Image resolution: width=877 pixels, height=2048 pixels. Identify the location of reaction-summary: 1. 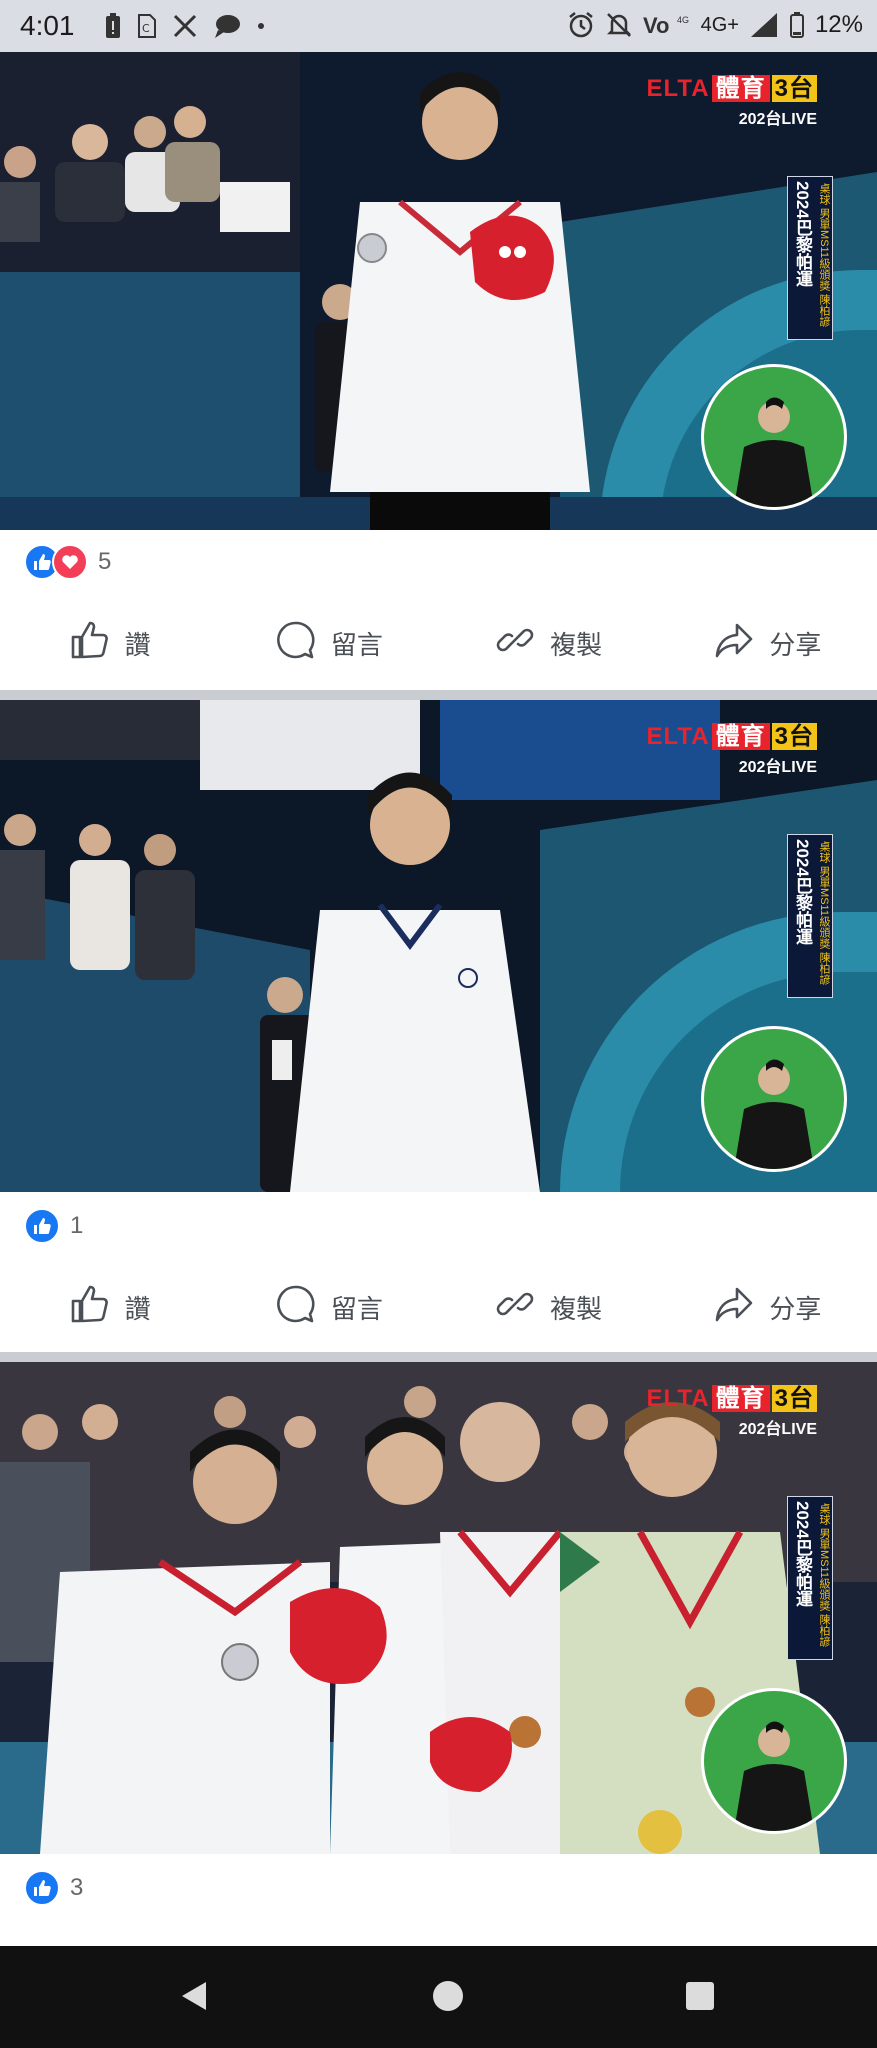
(53, 1226).